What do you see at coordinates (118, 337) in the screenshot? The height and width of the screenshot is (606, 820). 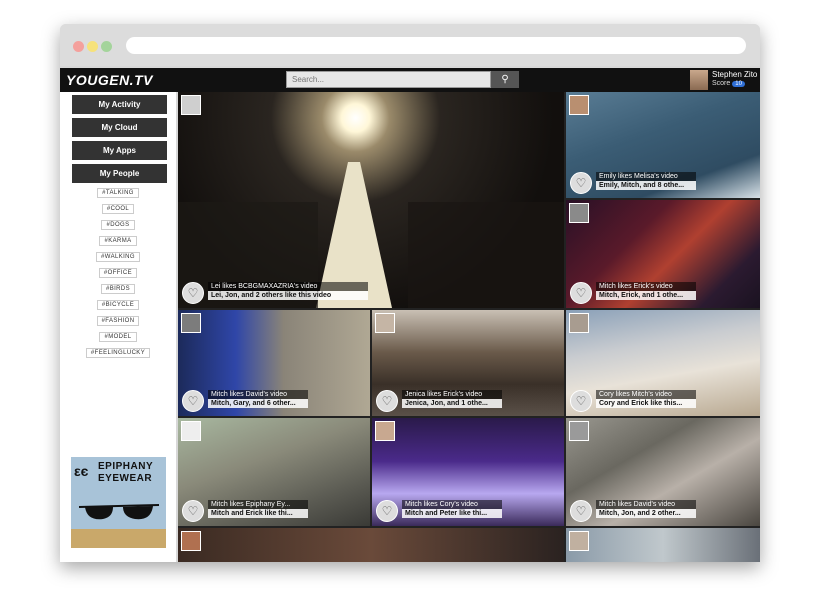 I see `tag-model: #MODEL` at bounding box center [118, 337].